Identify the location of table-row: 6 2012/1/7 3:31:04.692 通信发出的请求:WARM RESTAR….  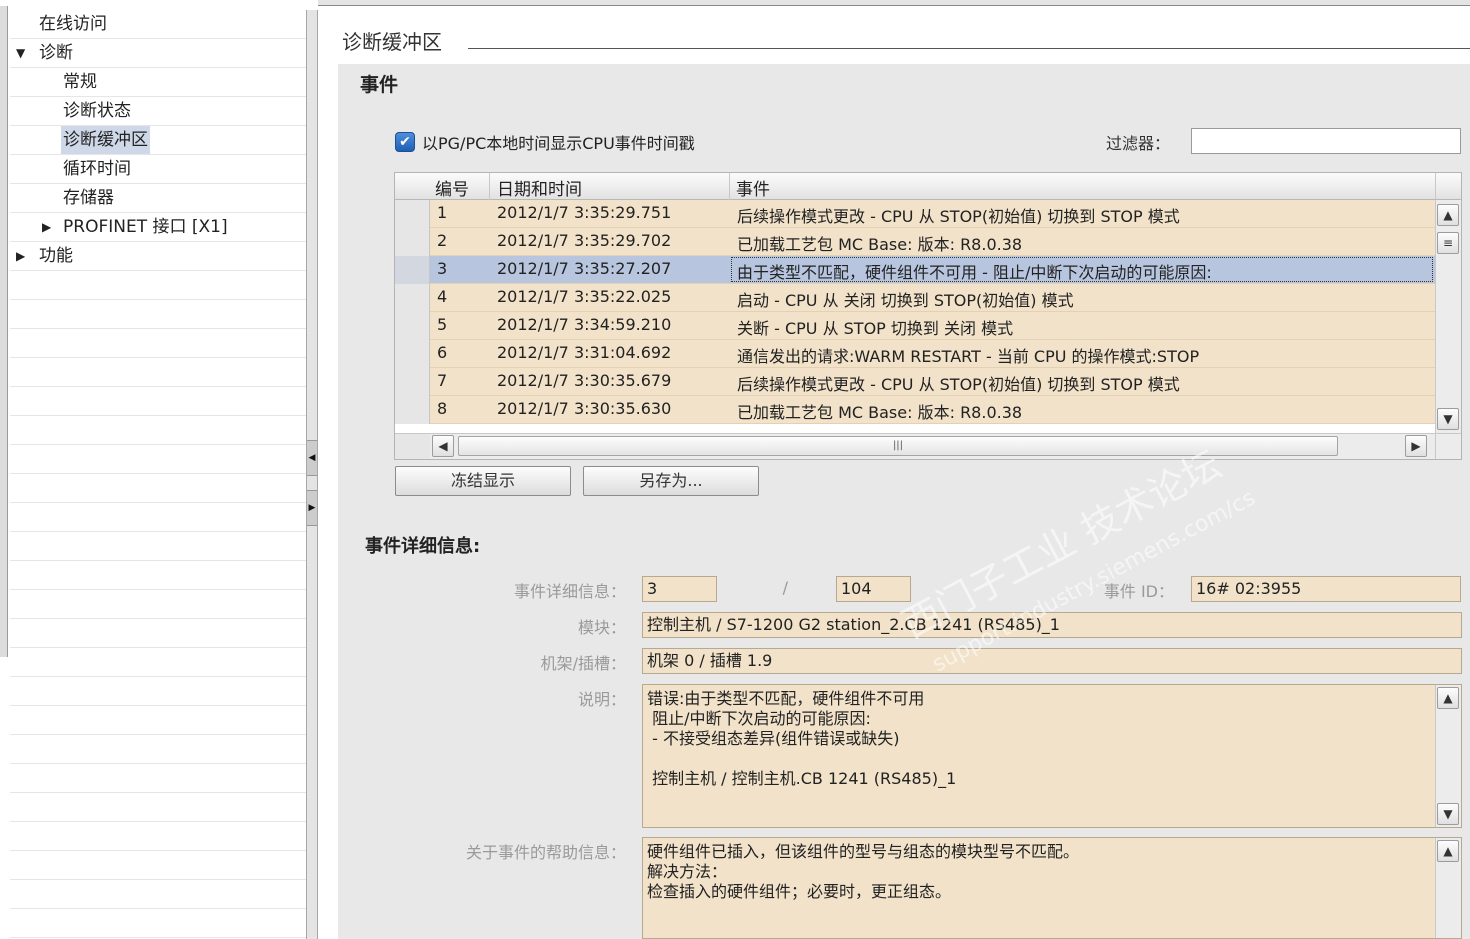
(915, 354).